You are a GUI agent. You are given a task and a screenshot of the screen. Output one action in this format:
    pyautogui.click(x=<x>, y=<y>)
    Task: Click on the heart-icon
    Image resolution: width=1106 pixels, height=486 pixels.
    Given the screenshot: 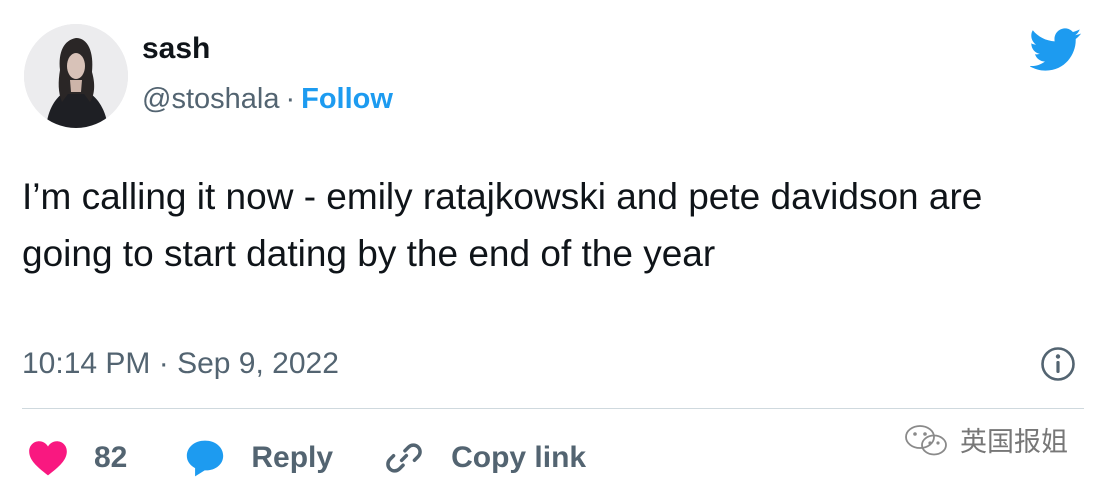 What is the action you would take?
    pyautogui.click(x=48, y=458)
    